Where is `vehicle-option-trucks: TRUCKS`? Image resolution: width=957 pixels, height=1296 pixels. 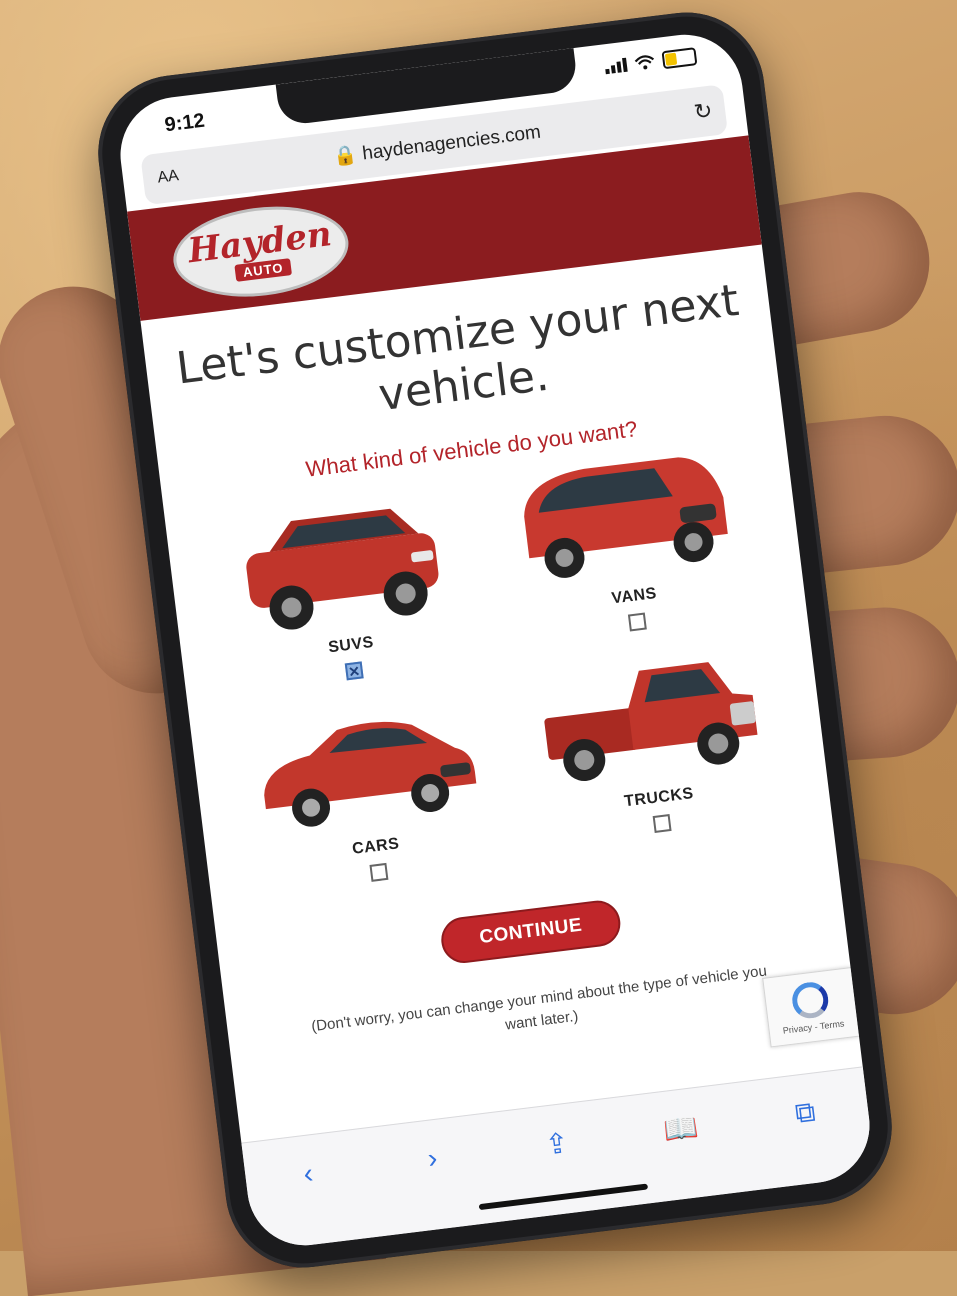
vehicle-option-trucks: TRUCKS is located at coordinates (653, 751).